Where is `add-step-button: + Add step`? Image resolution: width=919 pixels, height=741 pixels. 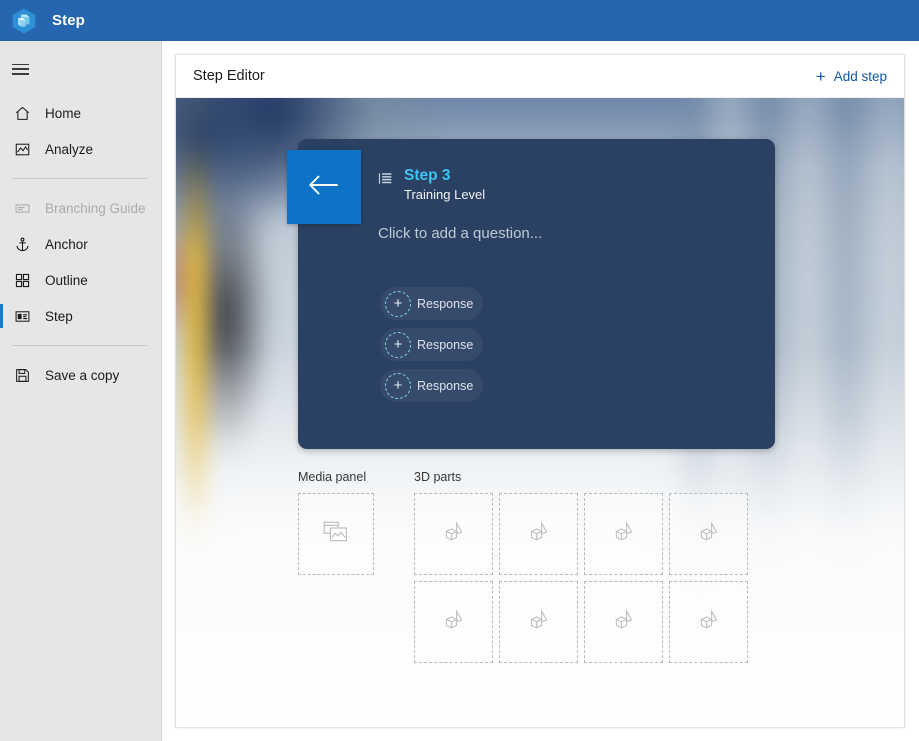
add-step-button: + Add step is located at coordinates (851, 76).